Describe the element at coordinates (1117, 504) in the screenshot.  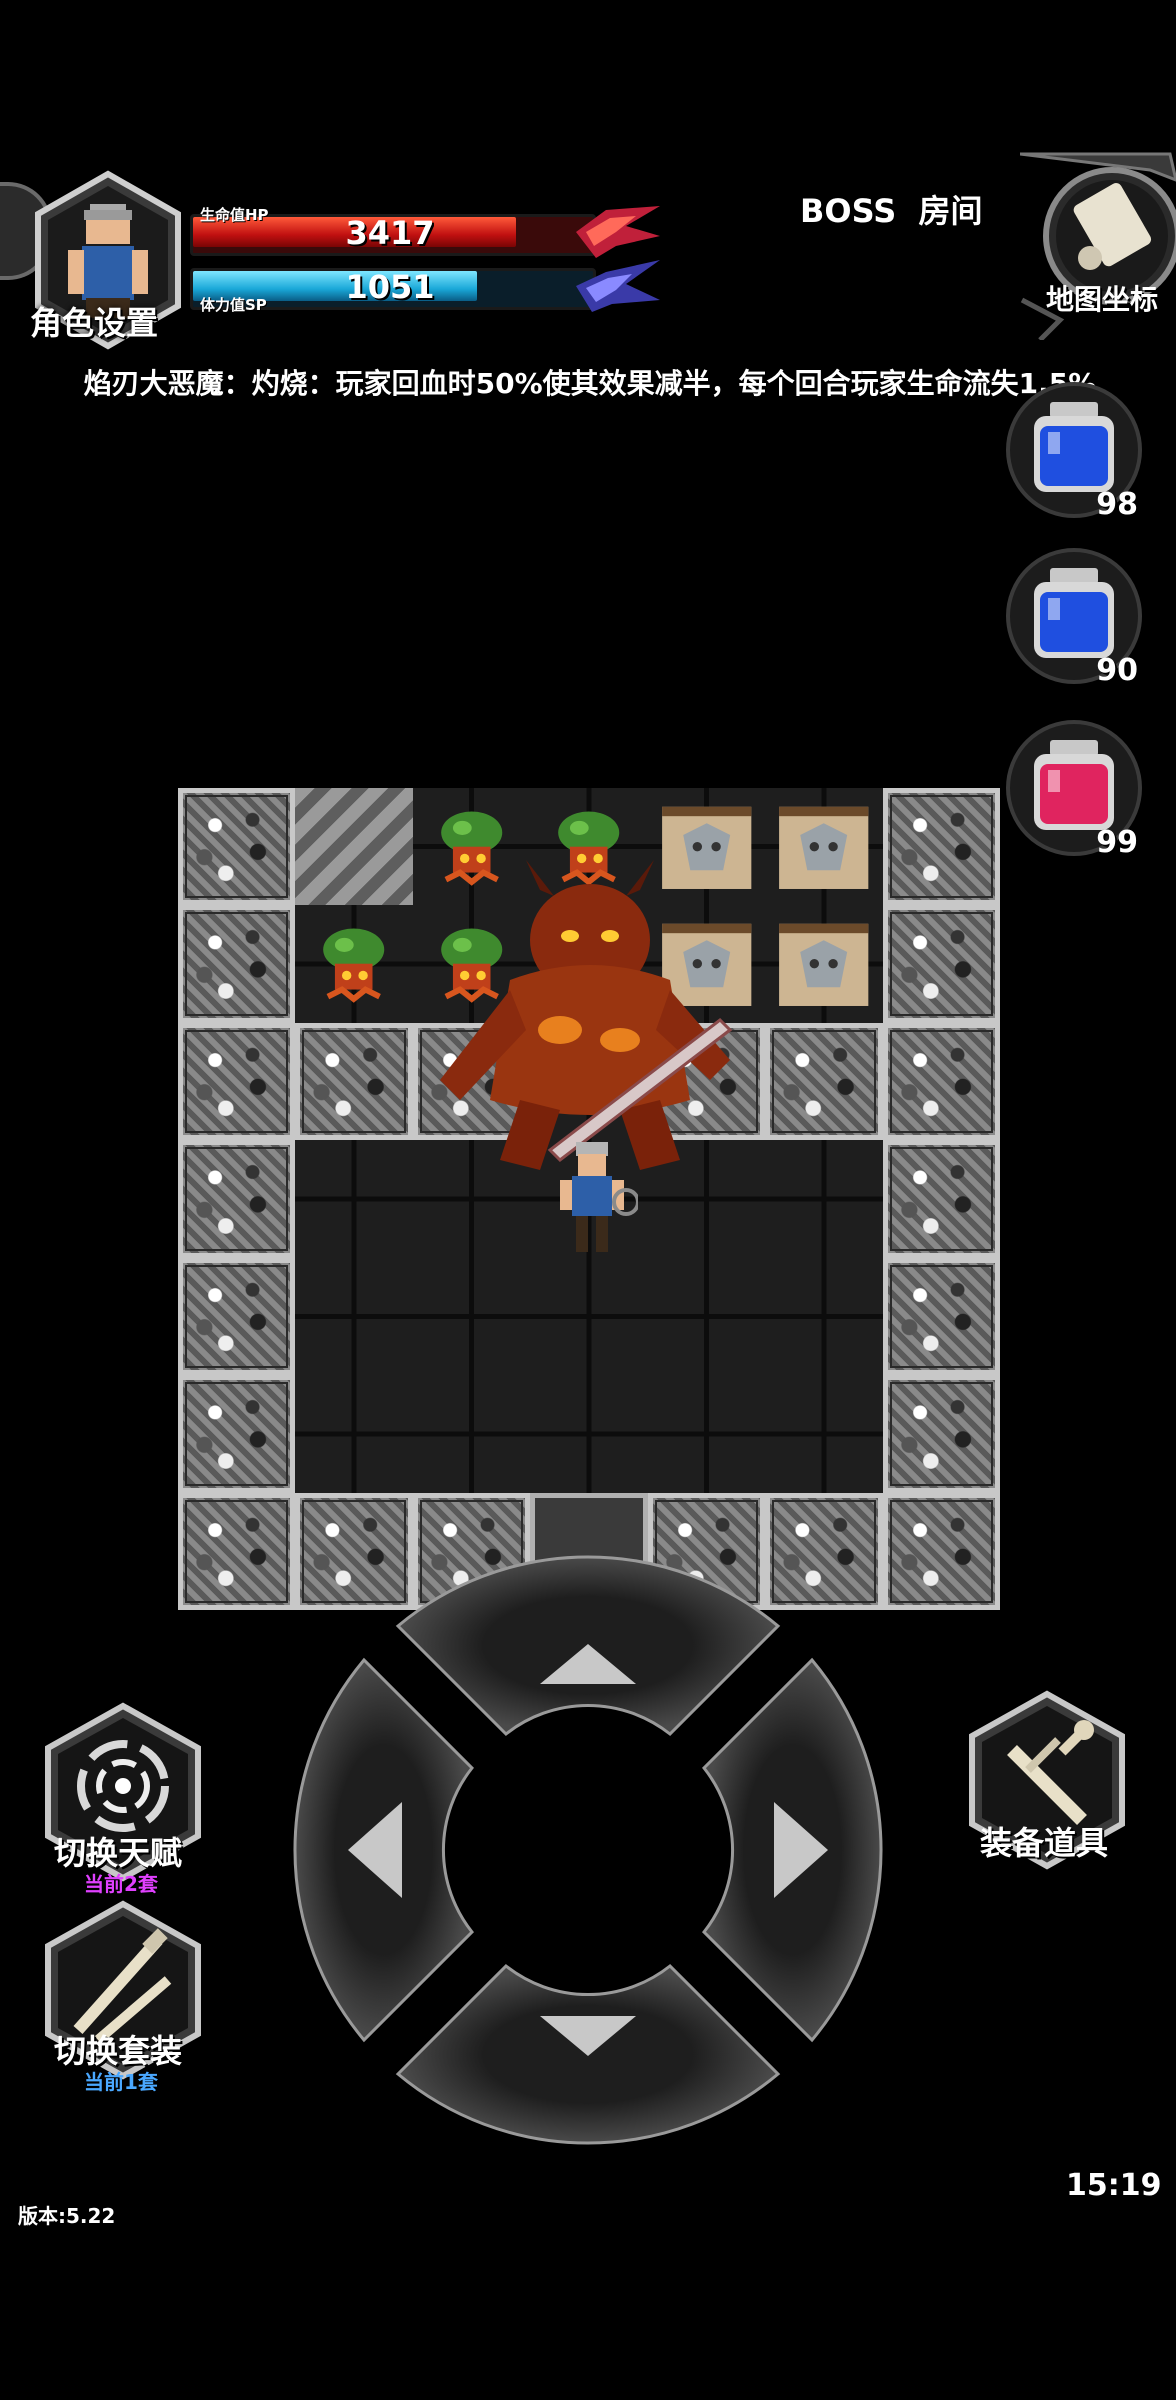
I see `potion-count: 98` at that location.